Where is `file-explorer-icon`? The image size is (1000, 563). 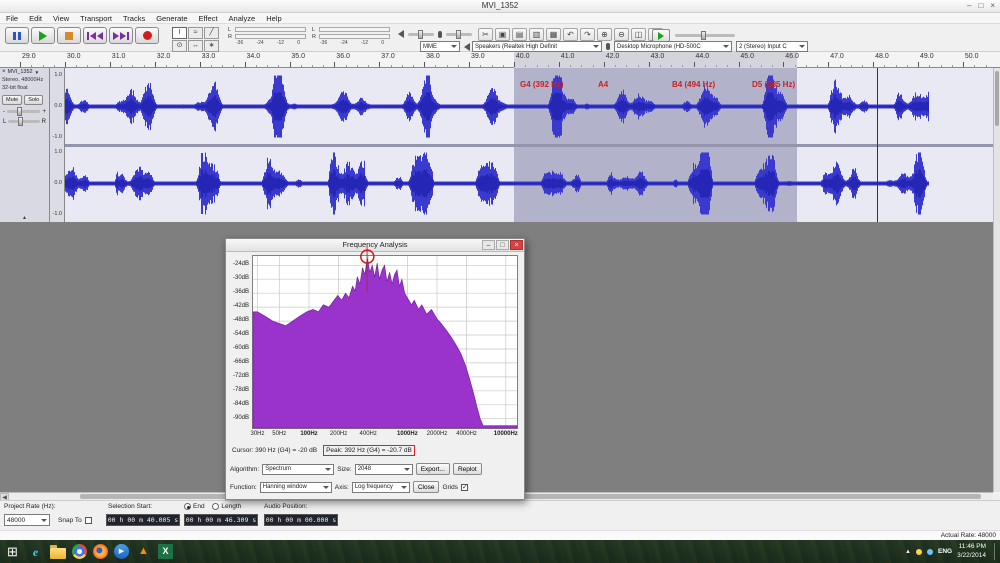
file-explorer-icon is located at coordinates (58, 552).